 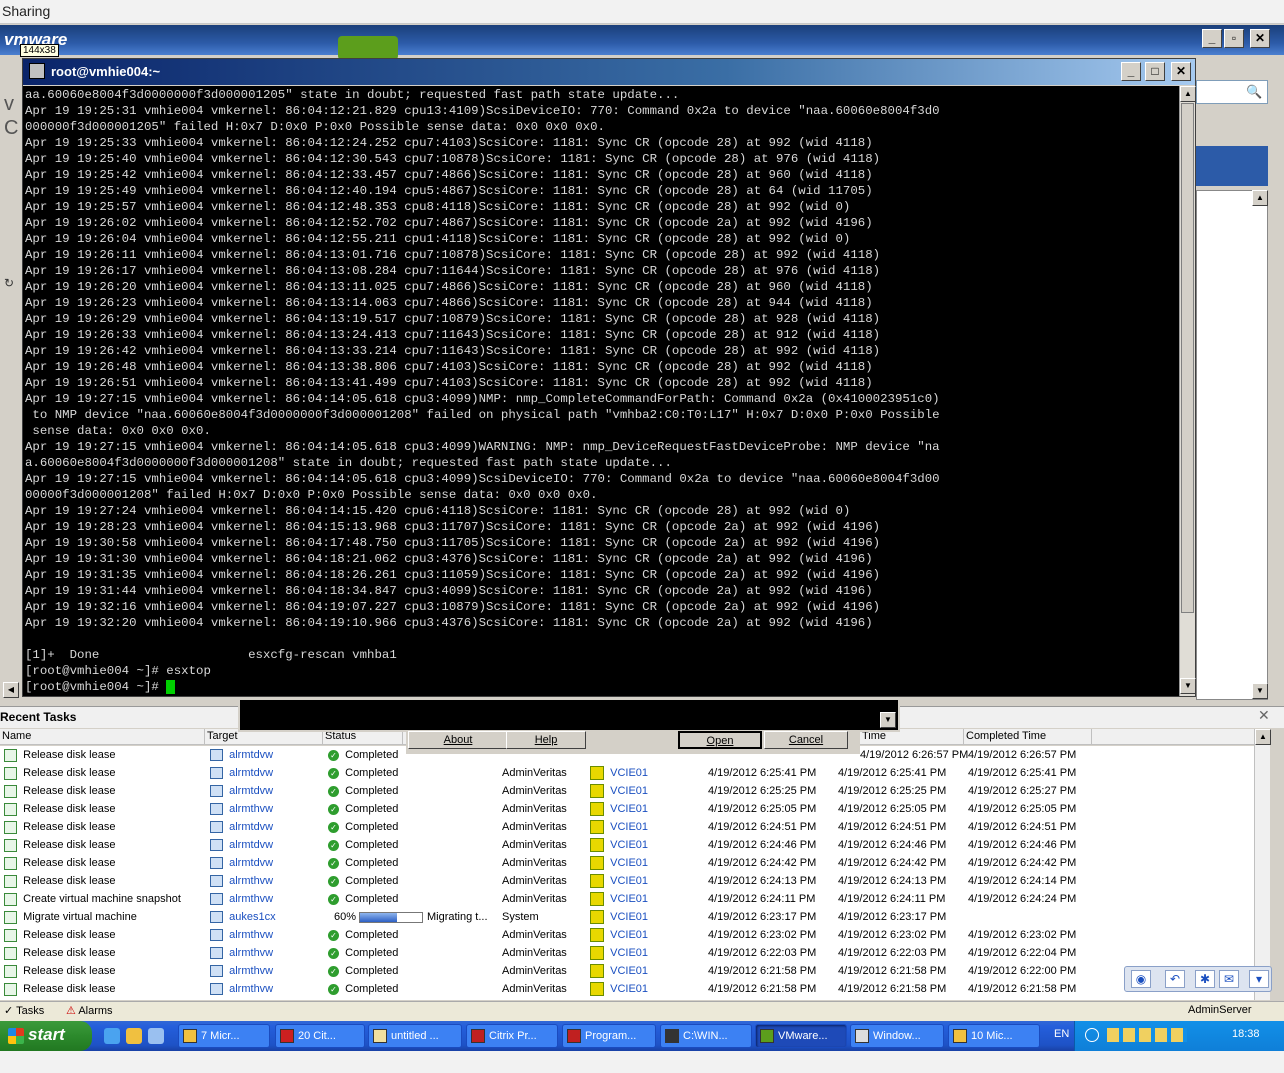 What do you see at coordinates (1234, 38) in the screenshot?
I see `vc-restore-button: ▫` at bounding box center [1234, 38].